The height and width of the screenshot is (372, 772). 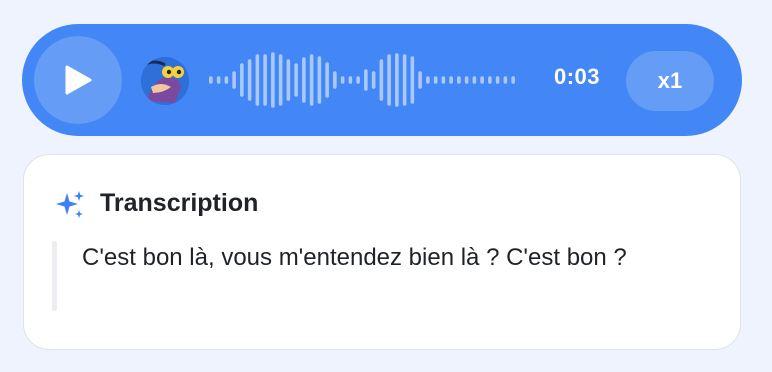 What do you see at coordinates (179, 203) in the screenshot?
I see `transcription-title: Transcription` at bounding box center [179, 203].